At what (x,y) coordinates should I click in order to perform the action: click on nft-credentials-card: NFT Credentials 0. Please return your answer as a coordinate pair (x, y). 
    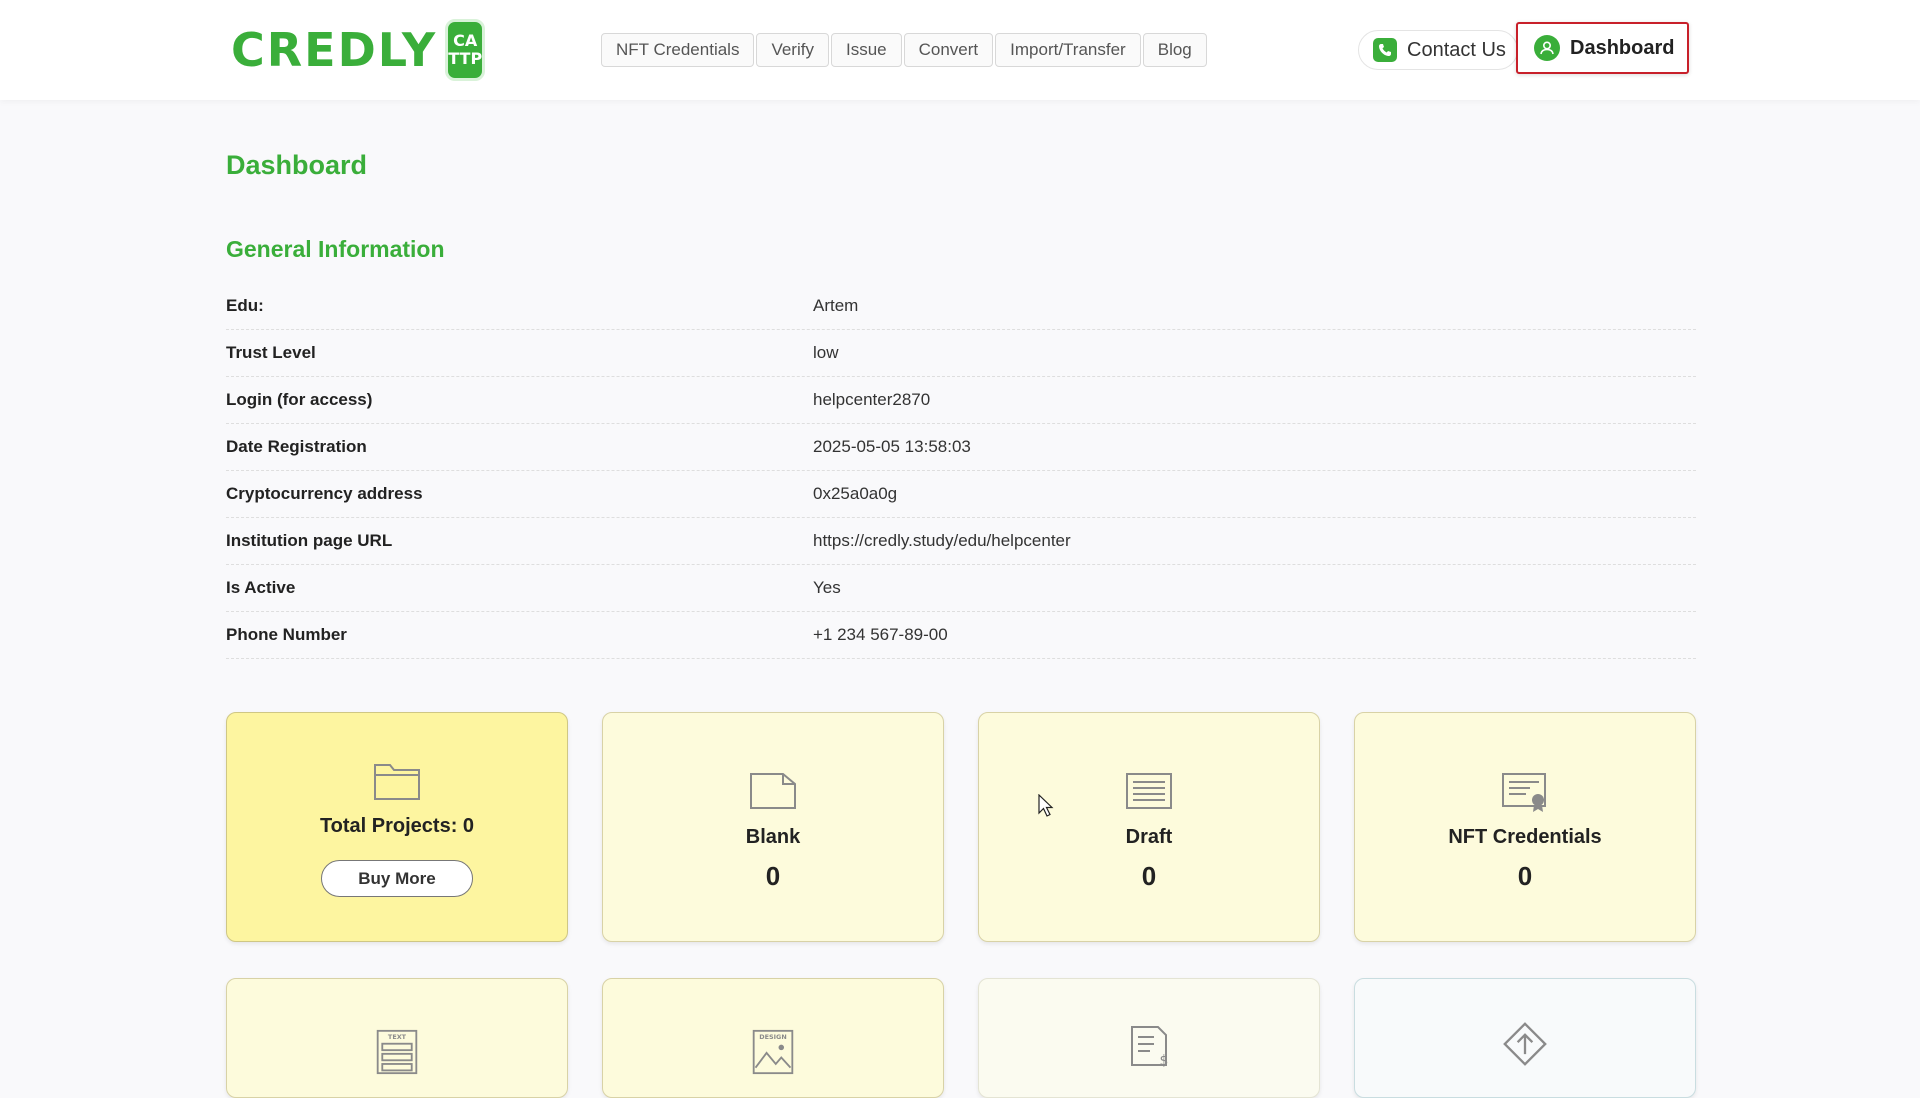
    Looking at the image, I should click on (1525, 827).